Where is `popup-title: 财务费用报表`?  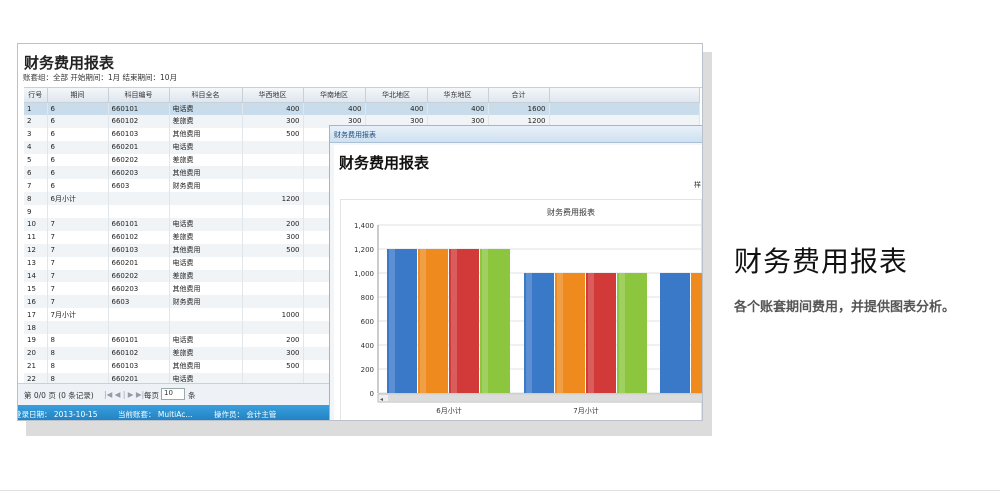 popup-title: 财务费用报表 is located at coordinates (384, 163).